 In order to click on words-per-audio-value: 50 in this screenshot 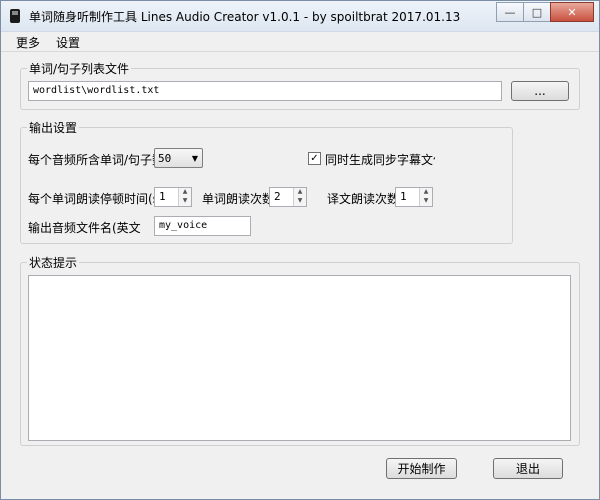, I will do `click(165, 158)`.